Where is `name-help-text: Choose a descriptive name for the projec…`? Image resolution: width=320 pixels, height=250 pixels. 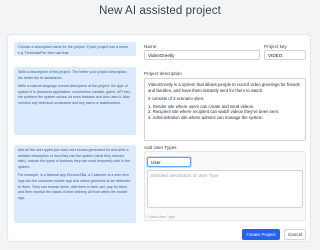 name-help-text: Choose a descriptive name for the projec… is located at coordinates (73, 50).